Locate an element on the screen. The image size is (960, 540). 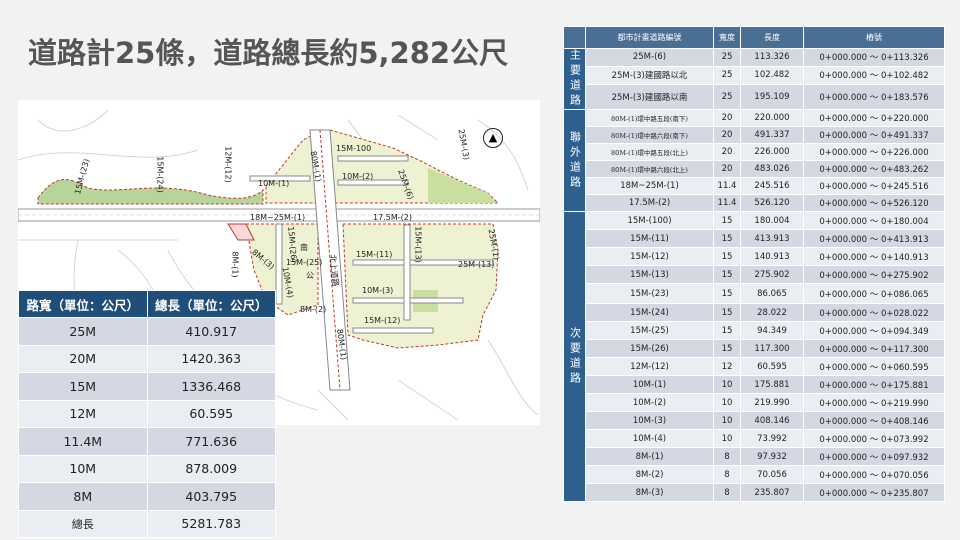
table-cell: 5281.783 is located at coordinates (211, 523).